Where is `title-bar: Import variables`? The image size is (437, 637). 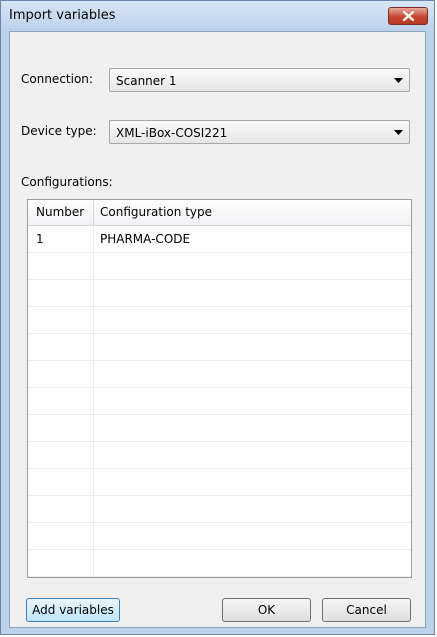 title-bar: Import variables is located at coordinates (217, 16).